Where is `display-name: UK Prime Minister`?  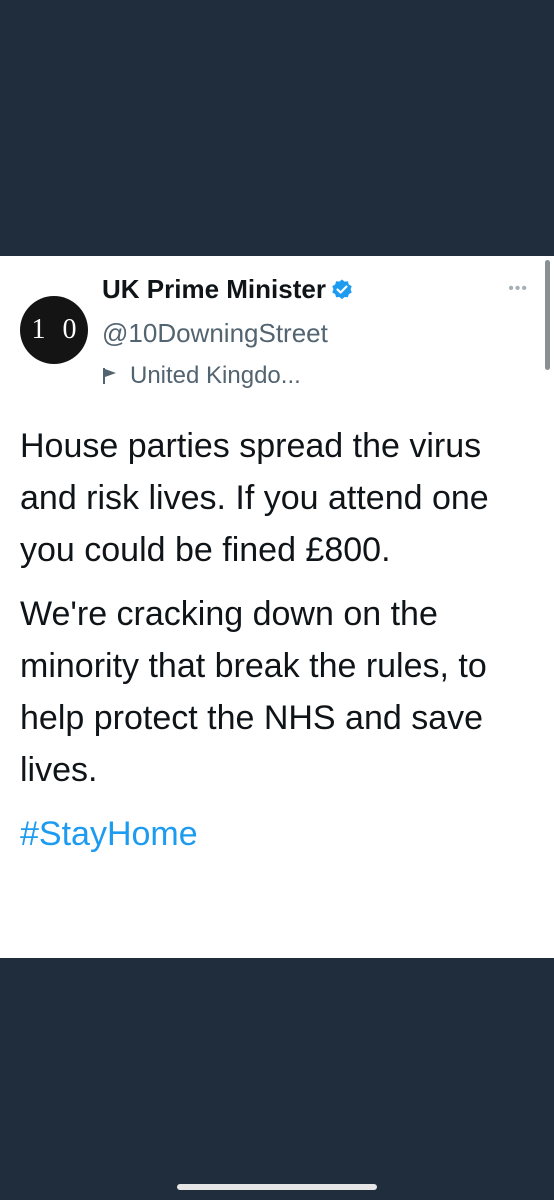 display-name: UK Prime Minister is located at coordinates (214, 289).